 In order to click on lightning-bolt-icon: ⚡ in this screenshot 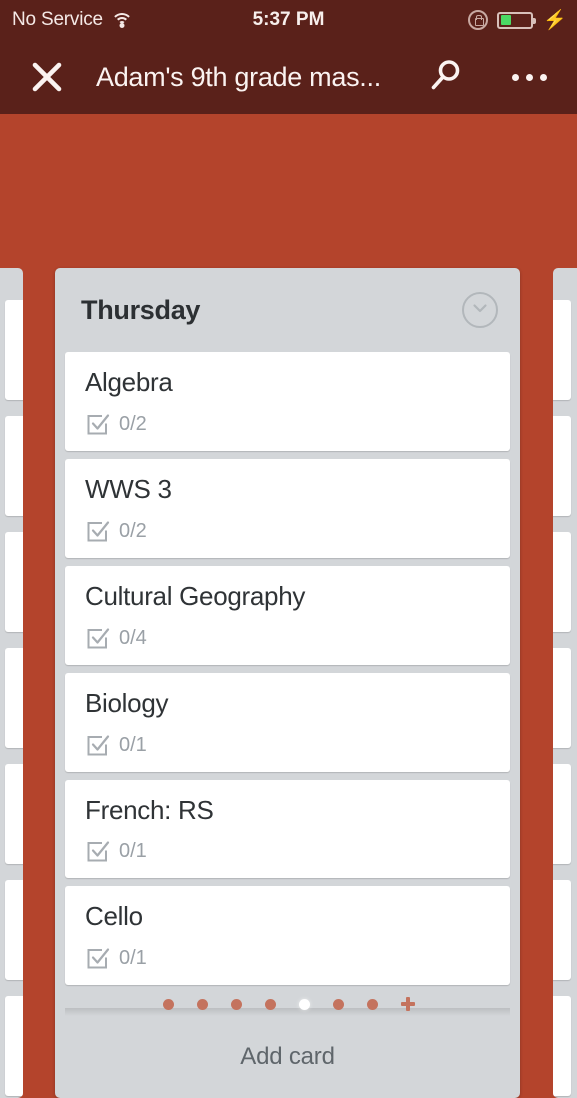, I will do `click(555, 20)`.